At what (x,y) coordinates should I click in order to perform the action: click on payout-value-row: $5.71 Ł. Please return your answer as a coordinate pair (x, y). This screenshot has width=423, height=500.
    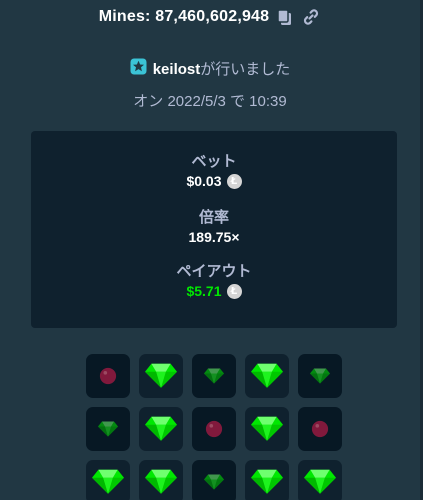
    Looking at the image, I should click on (214, 291).